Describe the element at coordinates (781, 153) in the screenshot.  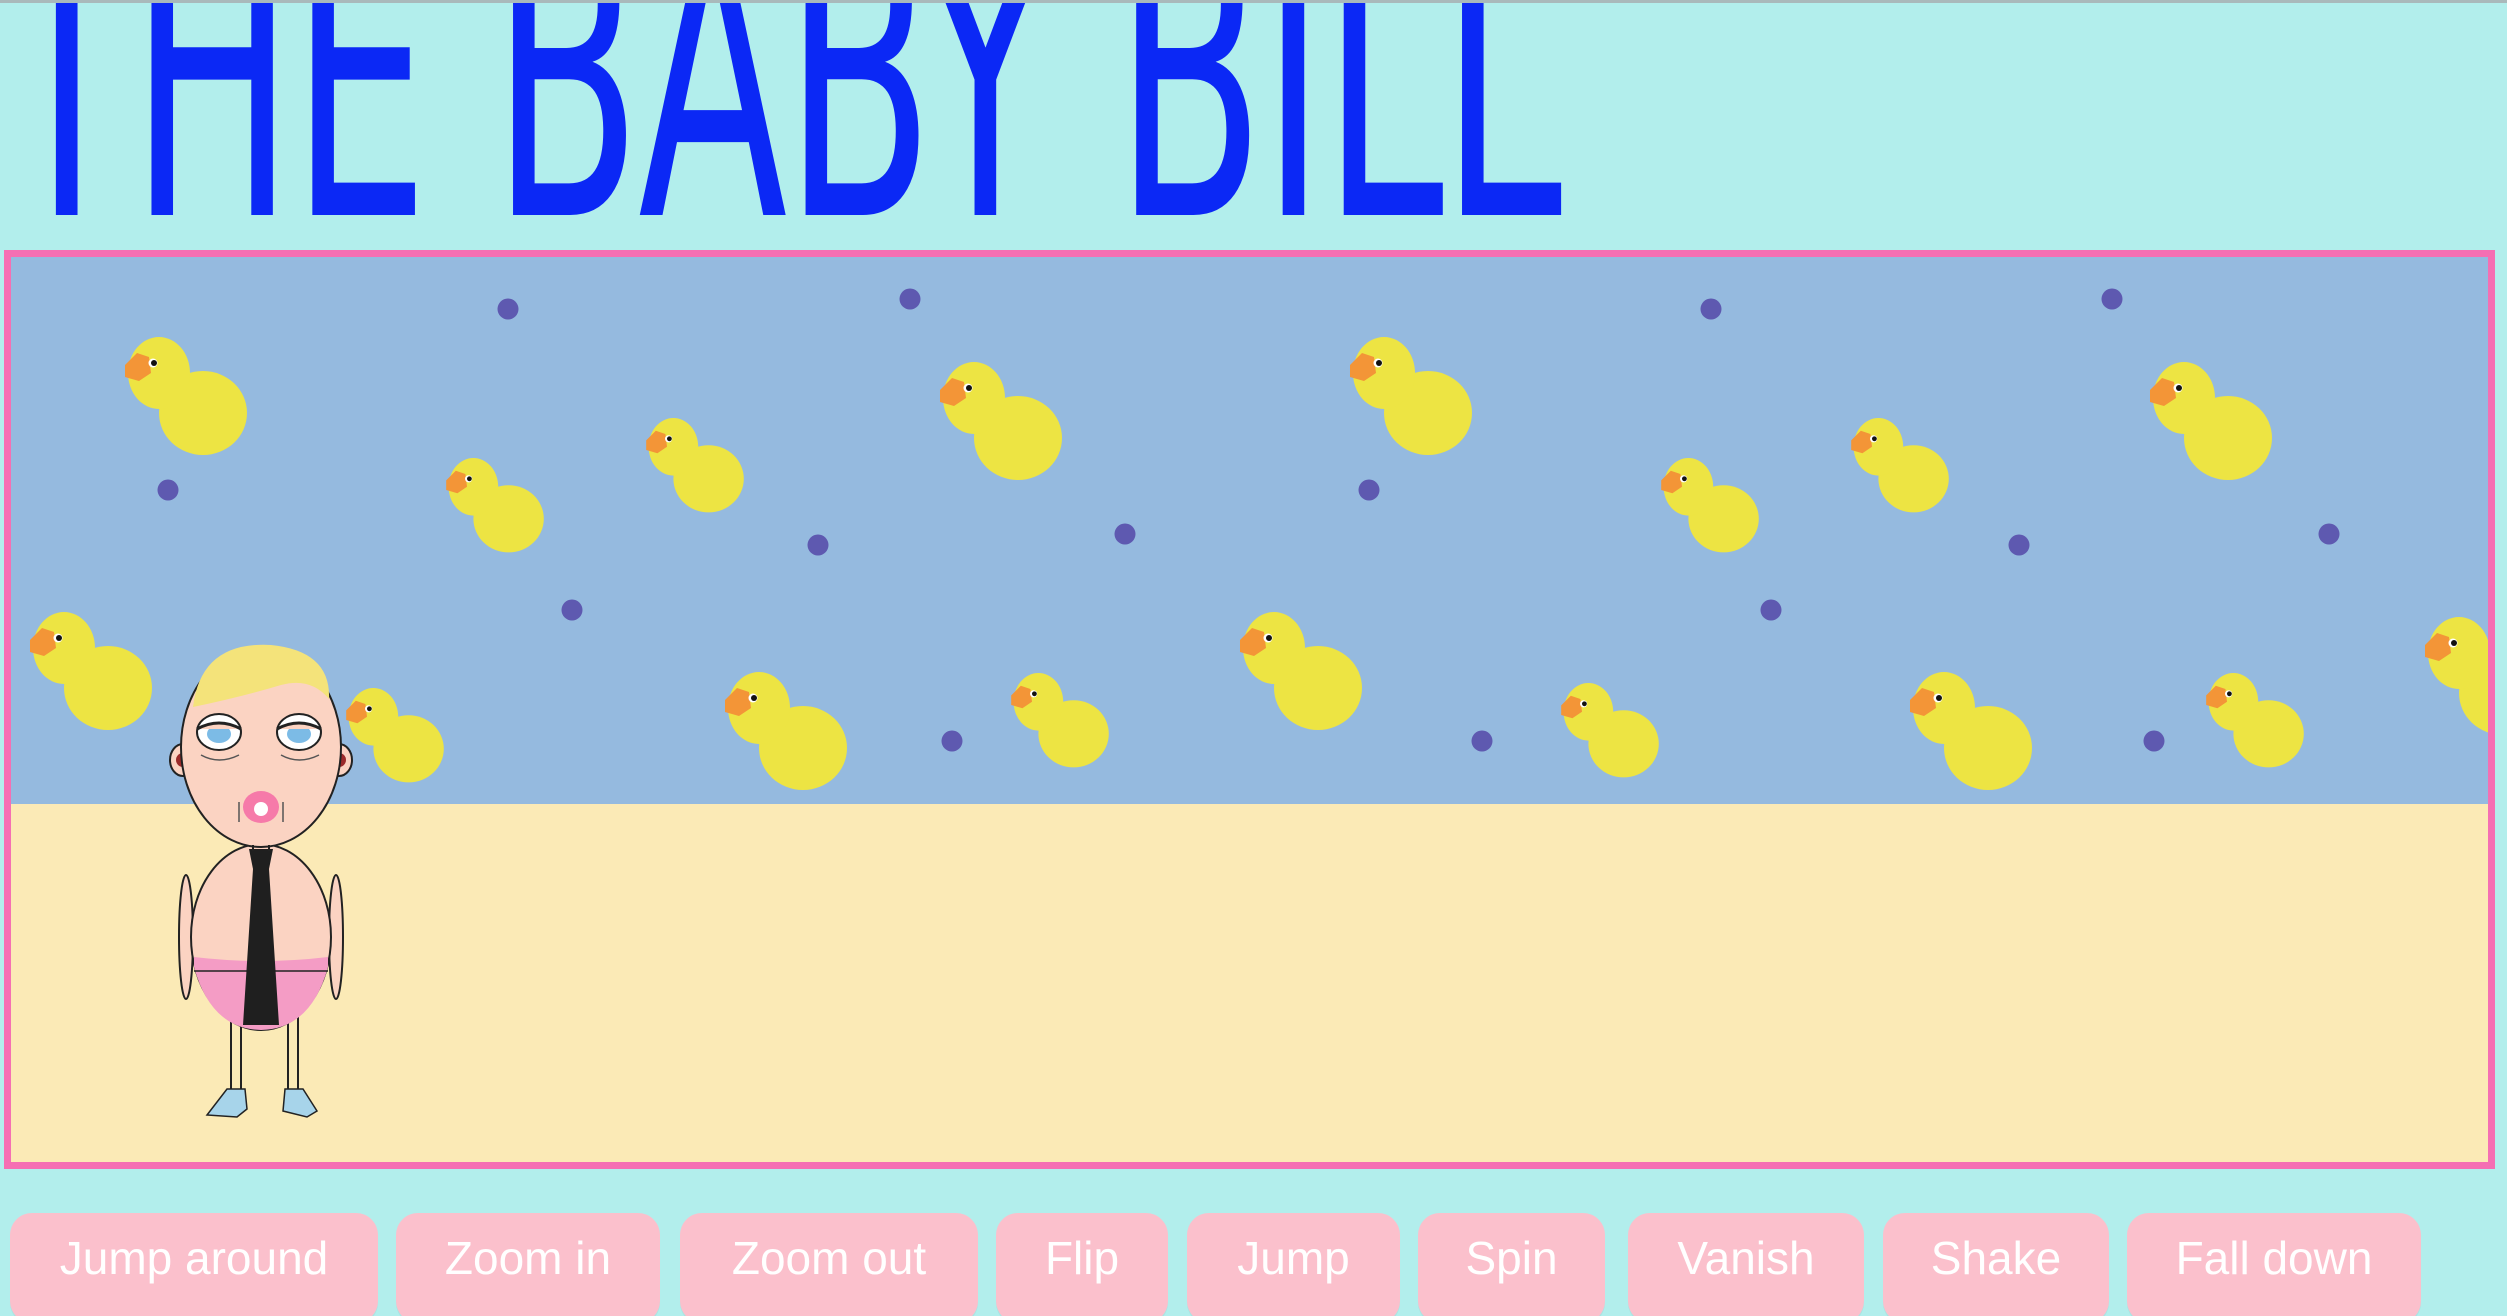
I see `page-title: THE BABY BILL` at that location.